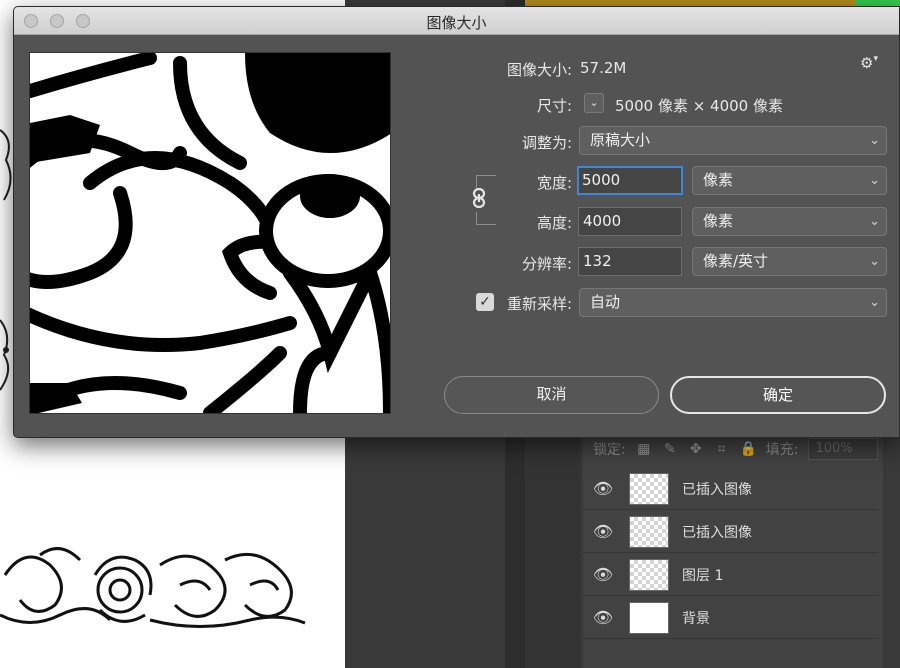 The width and height of the screenshot is (900, 668). Describe the element at coordinates (871, 63) in the screenshot. I see `gear-icon: ⚙▾` at that location.